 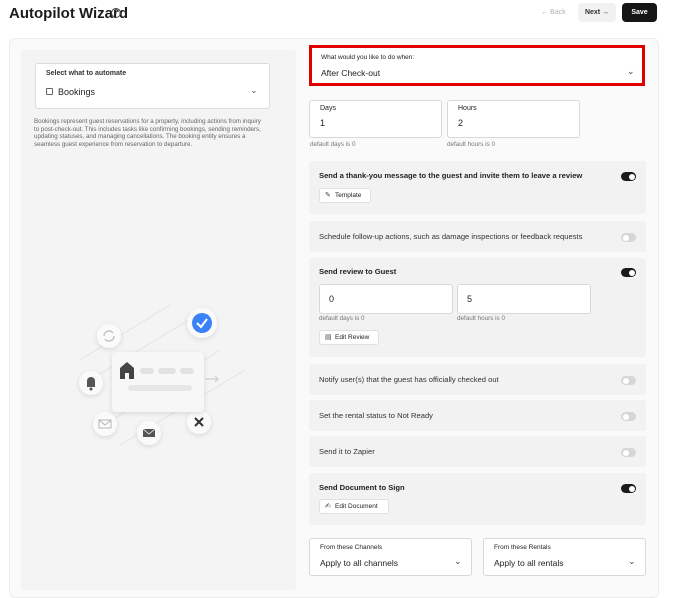 What do you see at coordinates (202, 323) in the screenshot?
I see `check-icon` at bounding box center [202, 323].